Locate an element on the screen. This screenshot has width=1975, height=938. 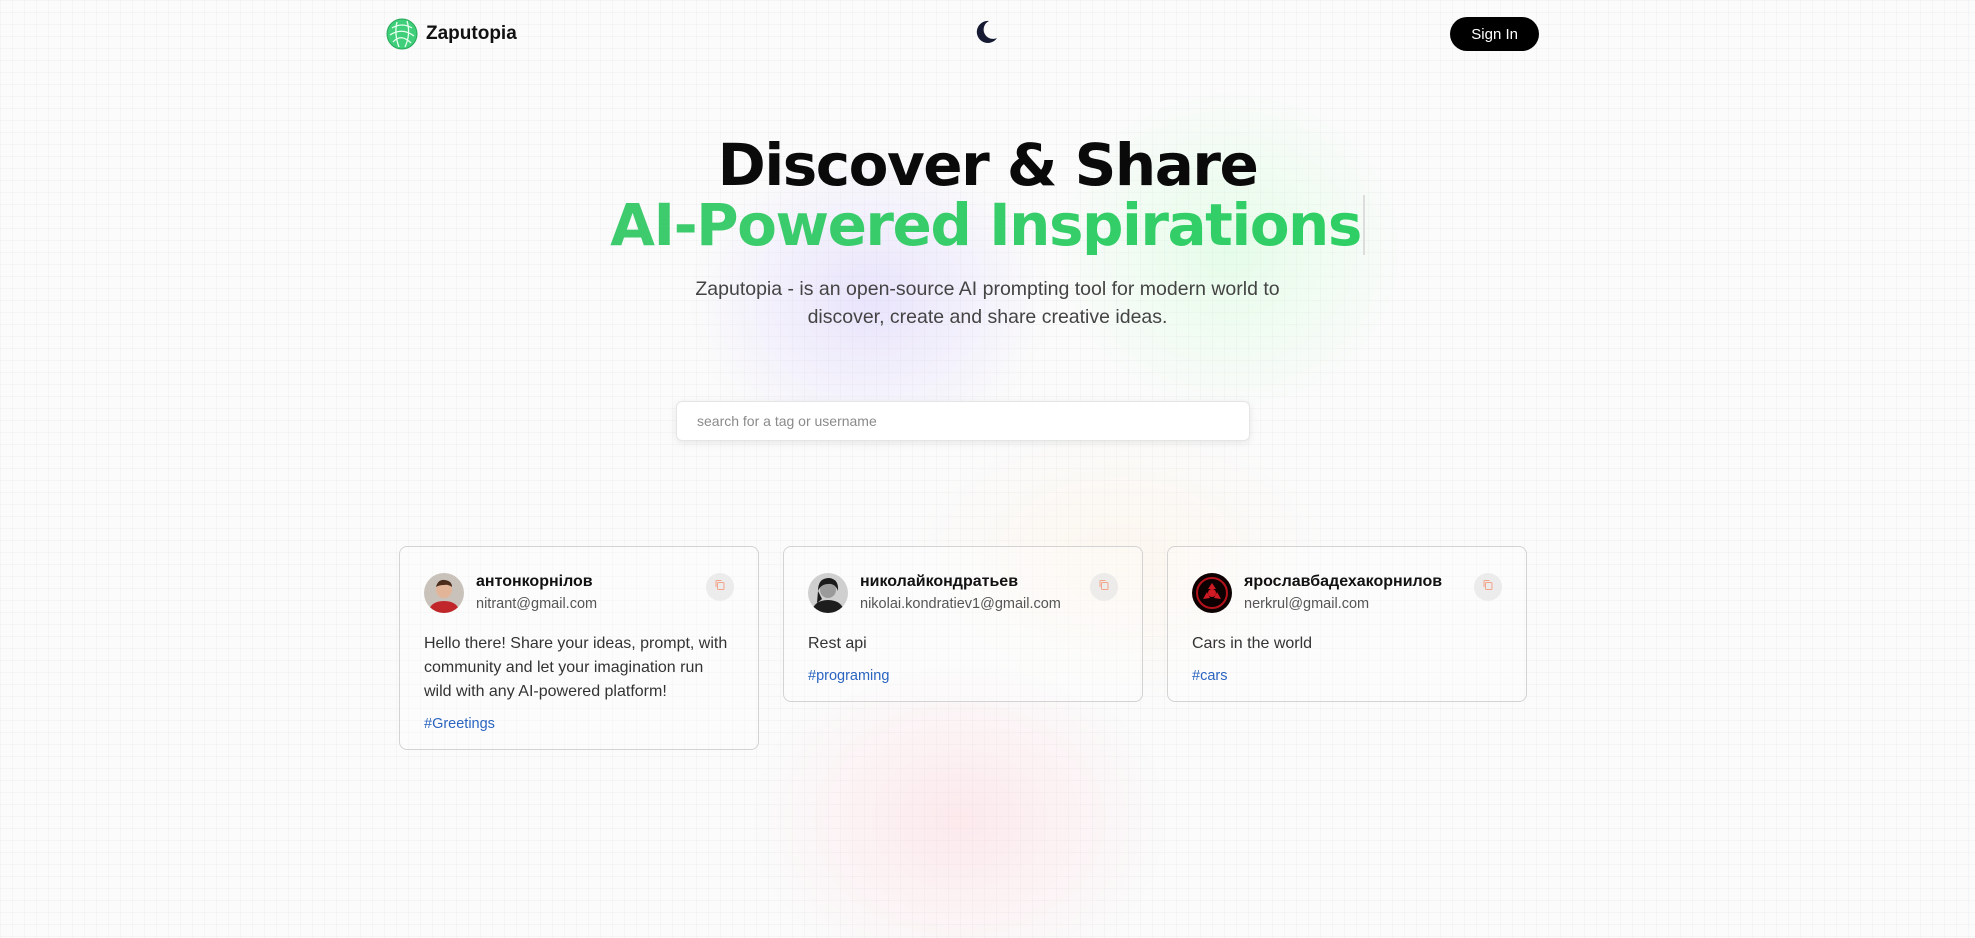
search-input is located at coordinates (963, 421).